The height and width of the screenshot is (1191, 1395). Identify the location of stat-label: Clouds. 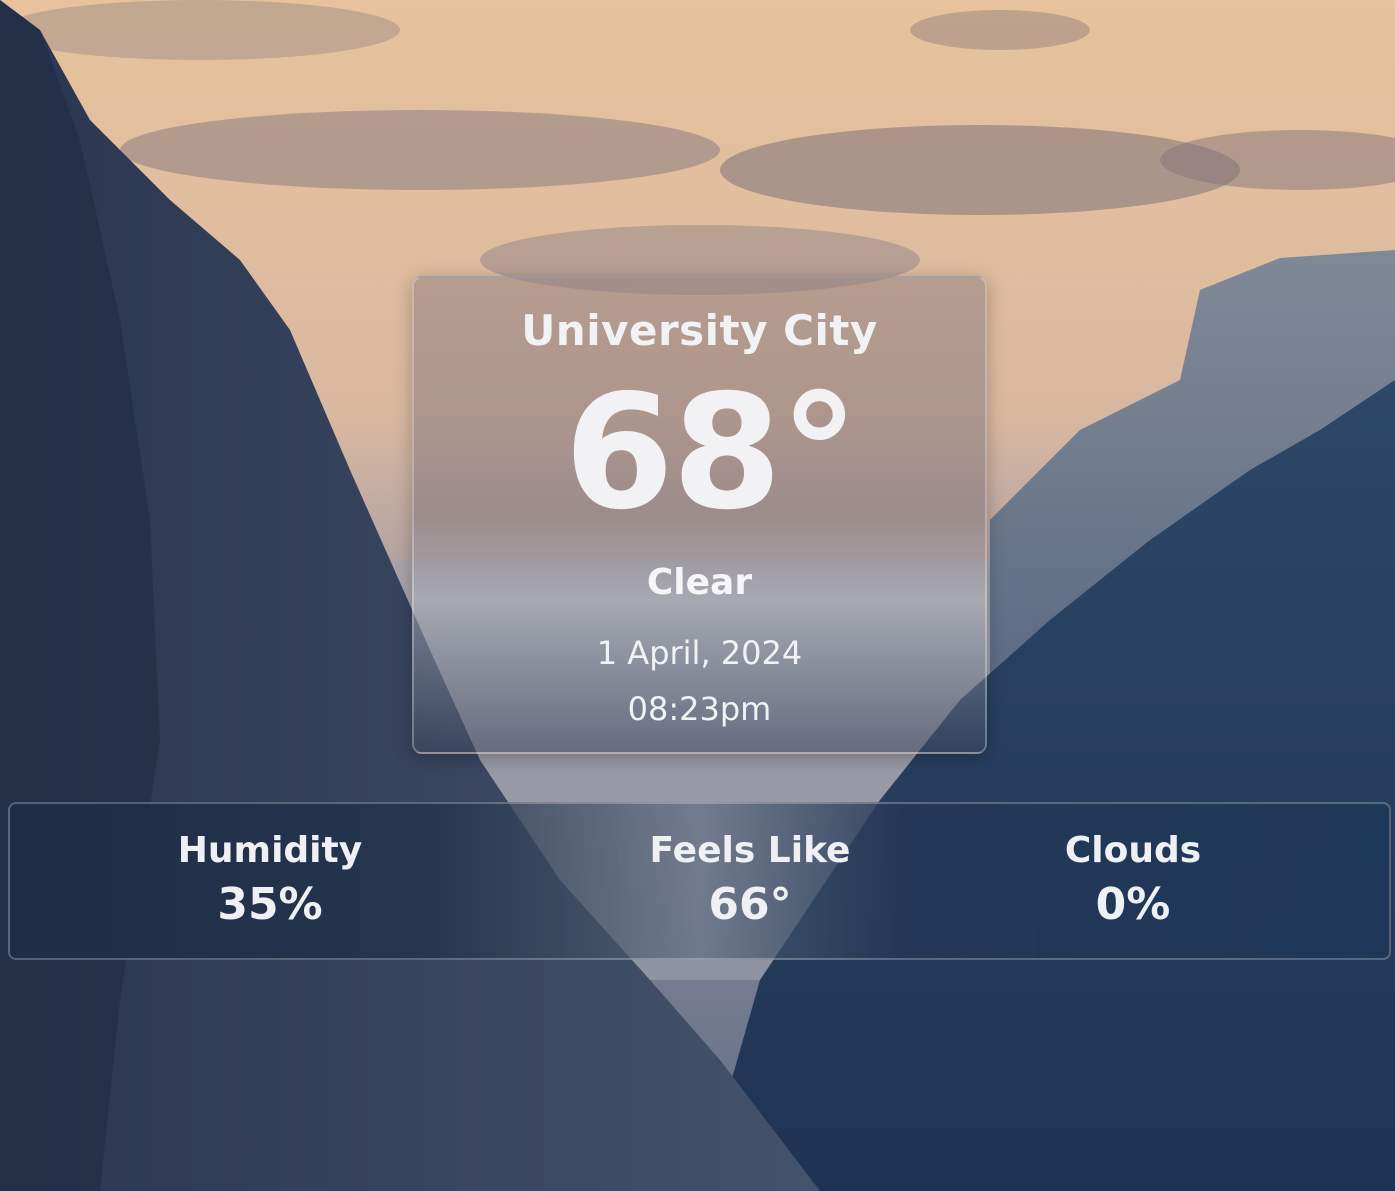
(1133, 850).